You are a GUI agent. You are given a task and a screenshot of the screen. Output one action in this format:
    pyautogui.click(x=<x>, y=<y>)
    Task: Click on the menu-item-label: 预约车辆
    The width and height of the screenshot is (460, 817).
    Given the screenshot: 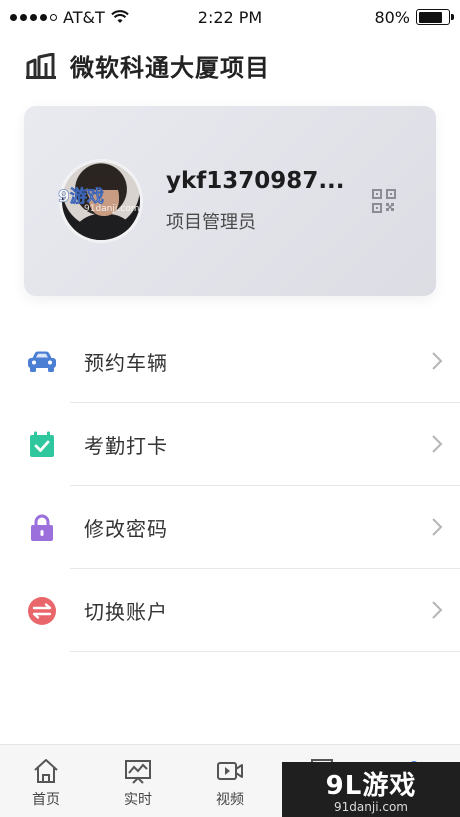 What is the action you would take?
    pyautogui.click(x=126, y=363)
    